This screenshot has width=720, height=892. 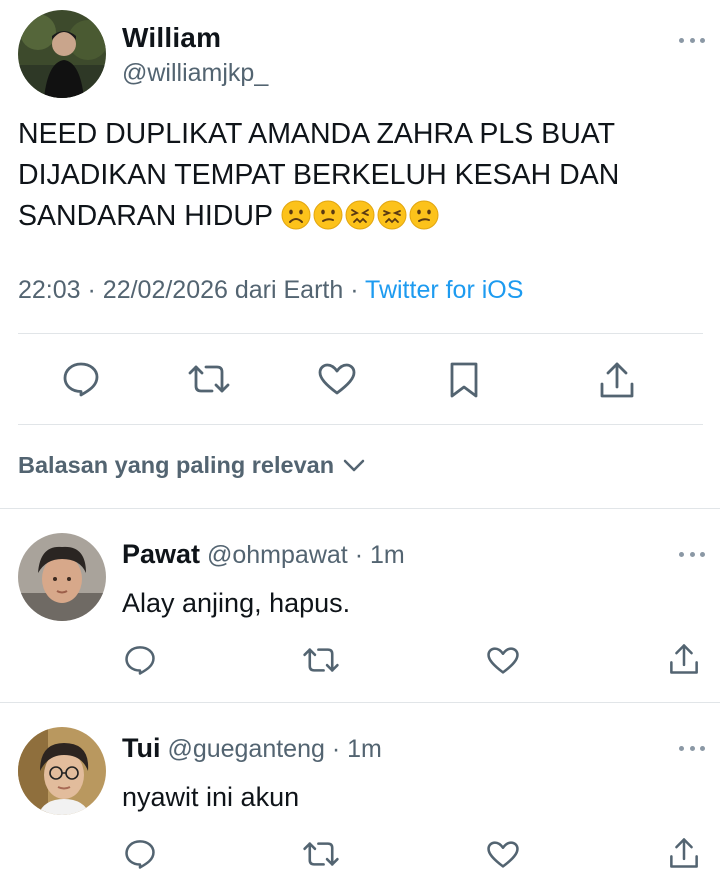 I want to click on reply-sort-selector: Balasan yang paling relevan, so click(x=192, y=465).